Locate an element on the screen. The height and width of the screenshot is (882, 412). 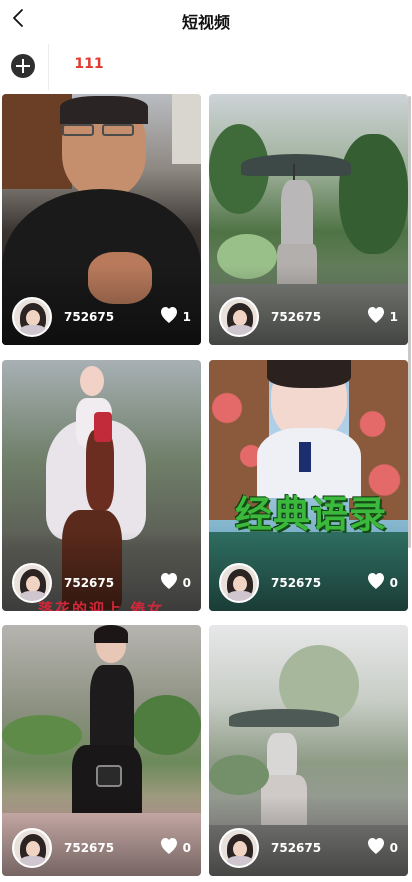
video-caption-overlay: 落花的迎上 傣女 is located at coordinates (101, 605).